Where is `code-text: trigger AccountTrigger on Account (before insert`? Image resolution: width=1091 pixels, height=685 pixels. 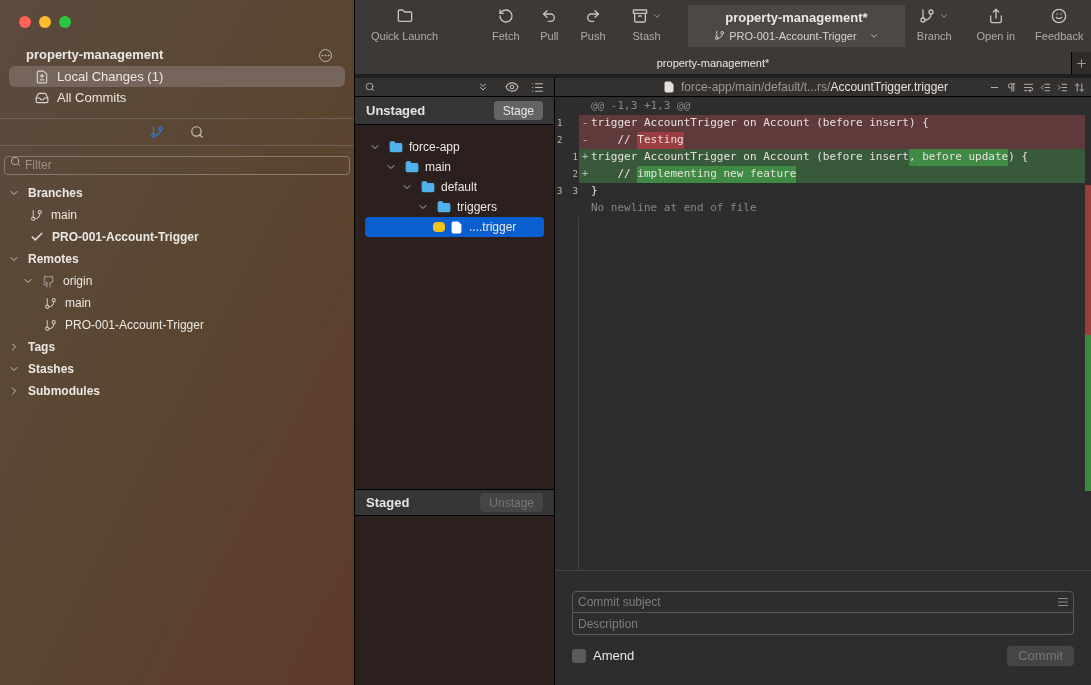 code-text: trigger AccountTrigger on Account (before insert is located at coordinates (750, 157).